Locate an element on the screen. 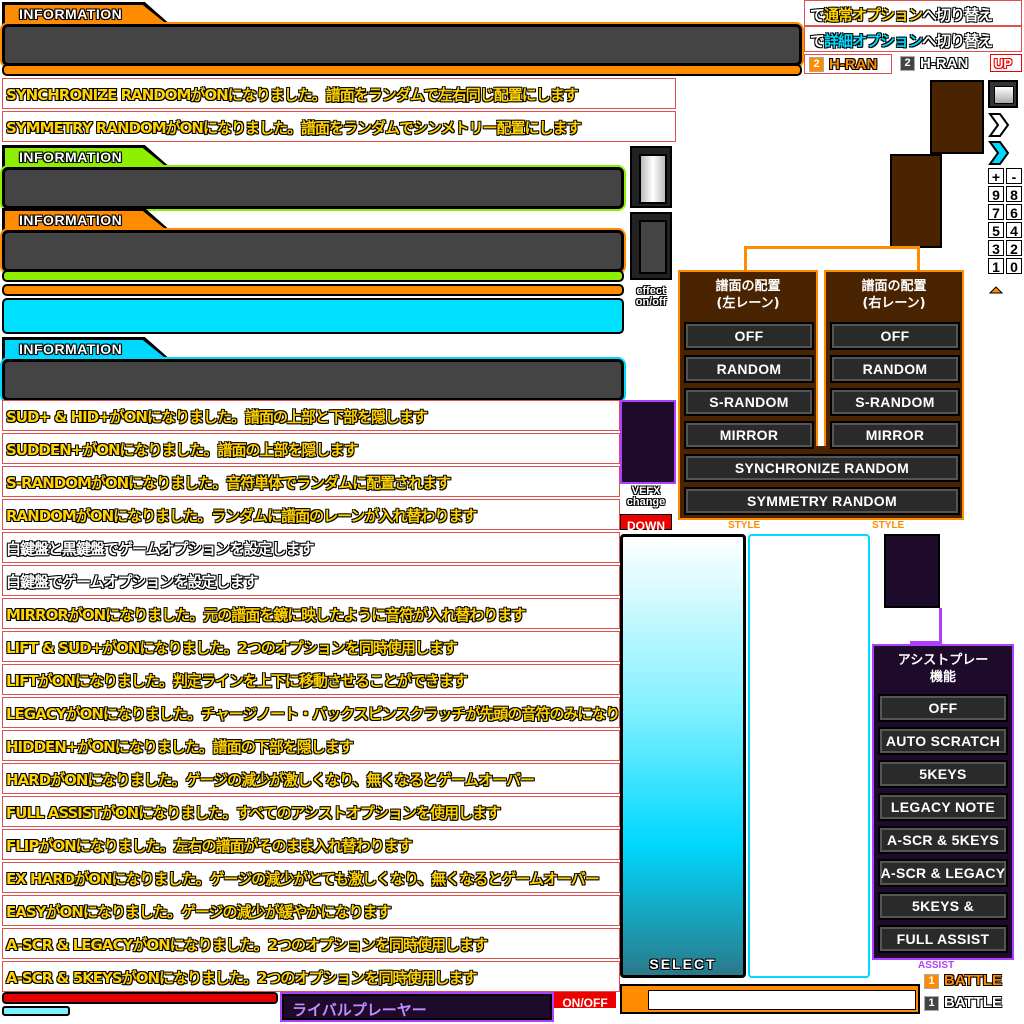 Image resolution: width=1024 pixels, height=1024 pixels. option-button-legacy-note: LEGACY NOTE is located at coordinates (943, 807).